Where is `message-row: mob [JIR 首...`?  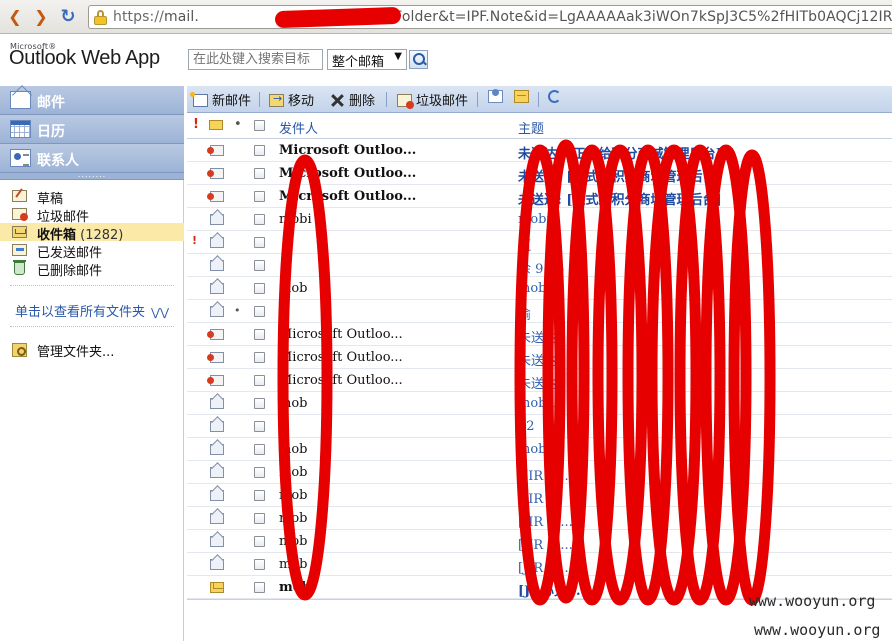 message-row: mob [JIR 首... is located at coordinates (539, 564).